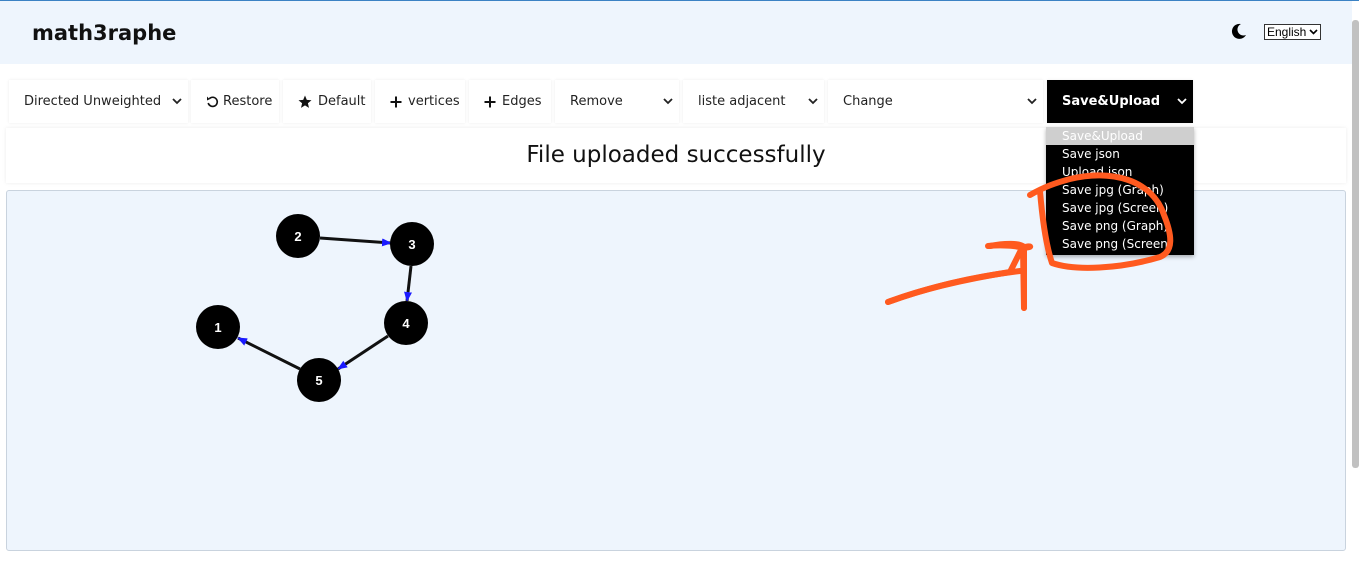 The image size is (1359, 562). Describe the element at coordinates (434, 101) in the screenshot. I see `vertices-label: vertices` at that location.